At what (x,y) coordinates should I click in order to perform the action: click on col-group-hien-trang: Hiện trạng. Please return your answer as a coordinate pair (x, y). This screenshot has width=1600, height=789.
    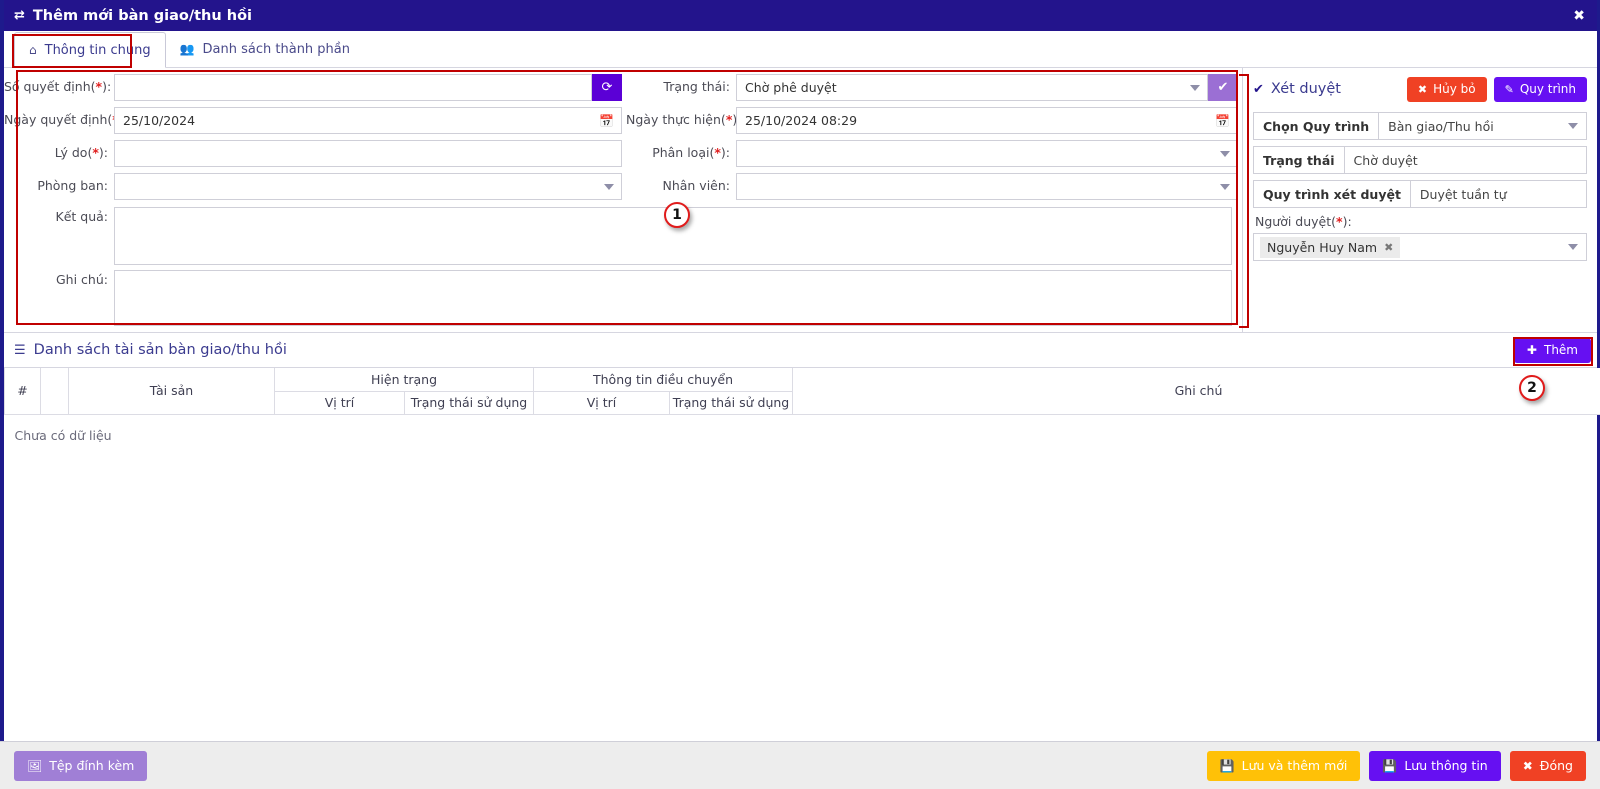
    Looking at the image, I should click on (404, 380).